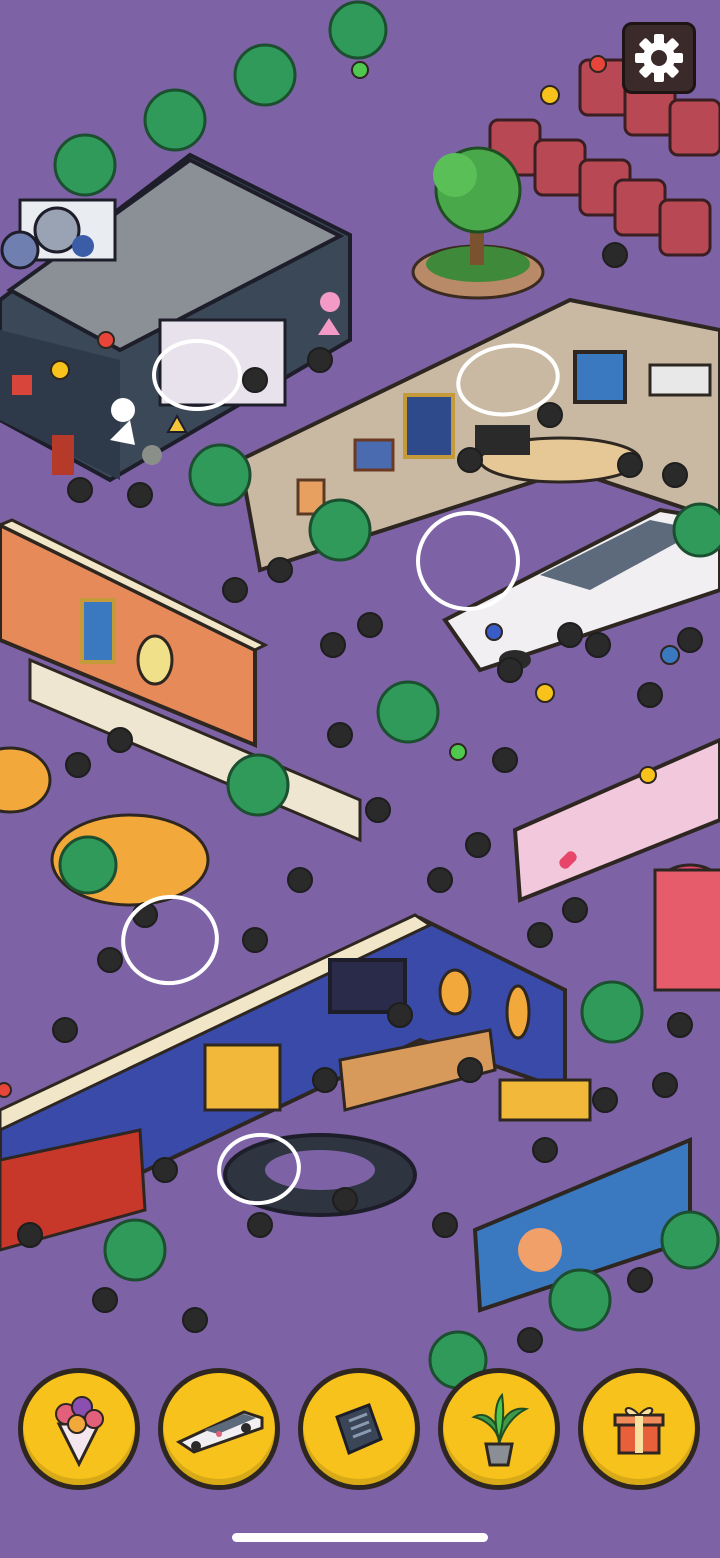  I want to click on home-indicator, so click(360, 1537).